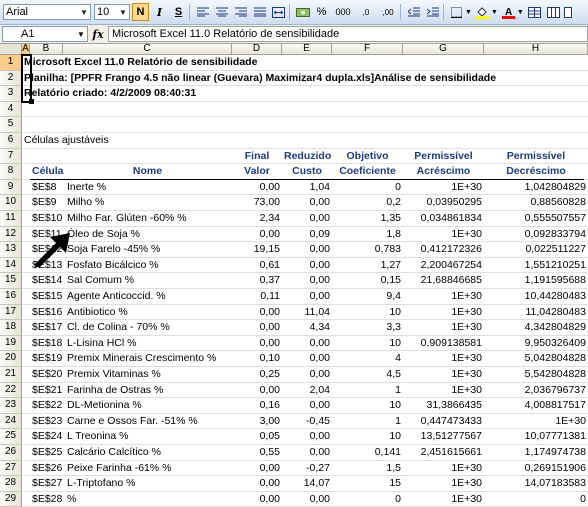 The height and width of the screenshot is (507, 588). What do you see at coordinates (388, 12) in the screenshot?
I see `decrease-decimal-button: ,00` at bounding box center [388, 12].